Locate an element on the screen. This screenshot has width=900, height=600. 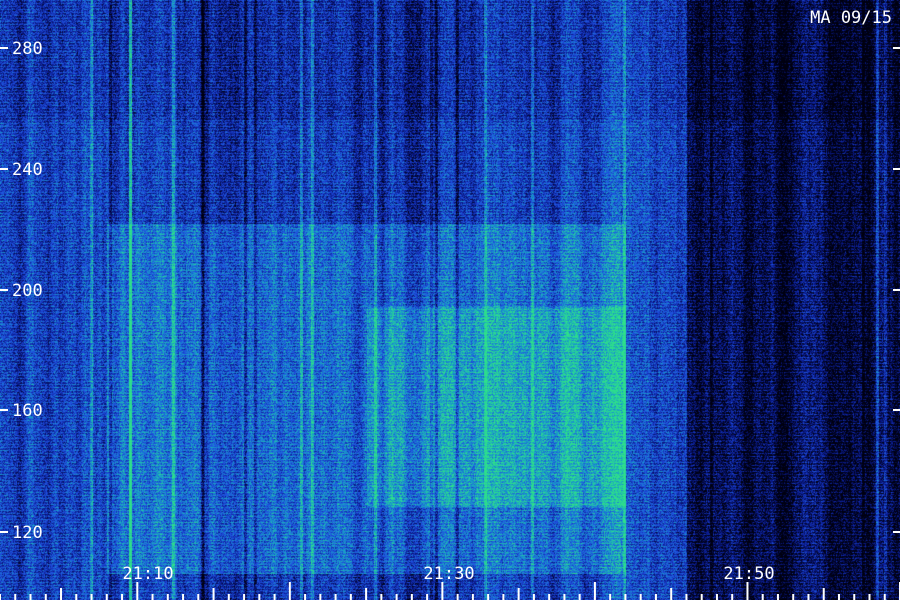
y-tick-label: 120 is located at coordinates (27, 533).